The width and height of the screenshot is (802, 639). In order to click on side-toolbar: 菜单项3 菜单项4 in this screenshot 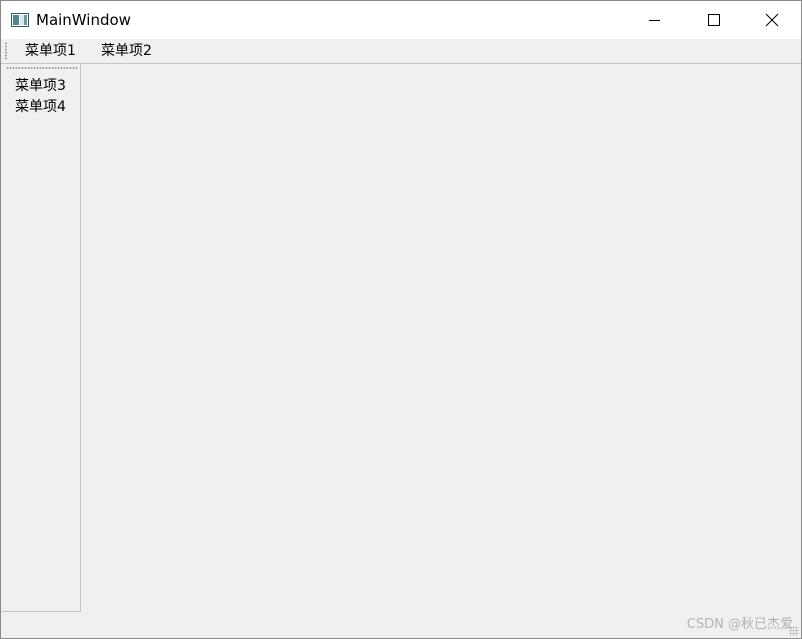, I will do `click(41, 338)`.